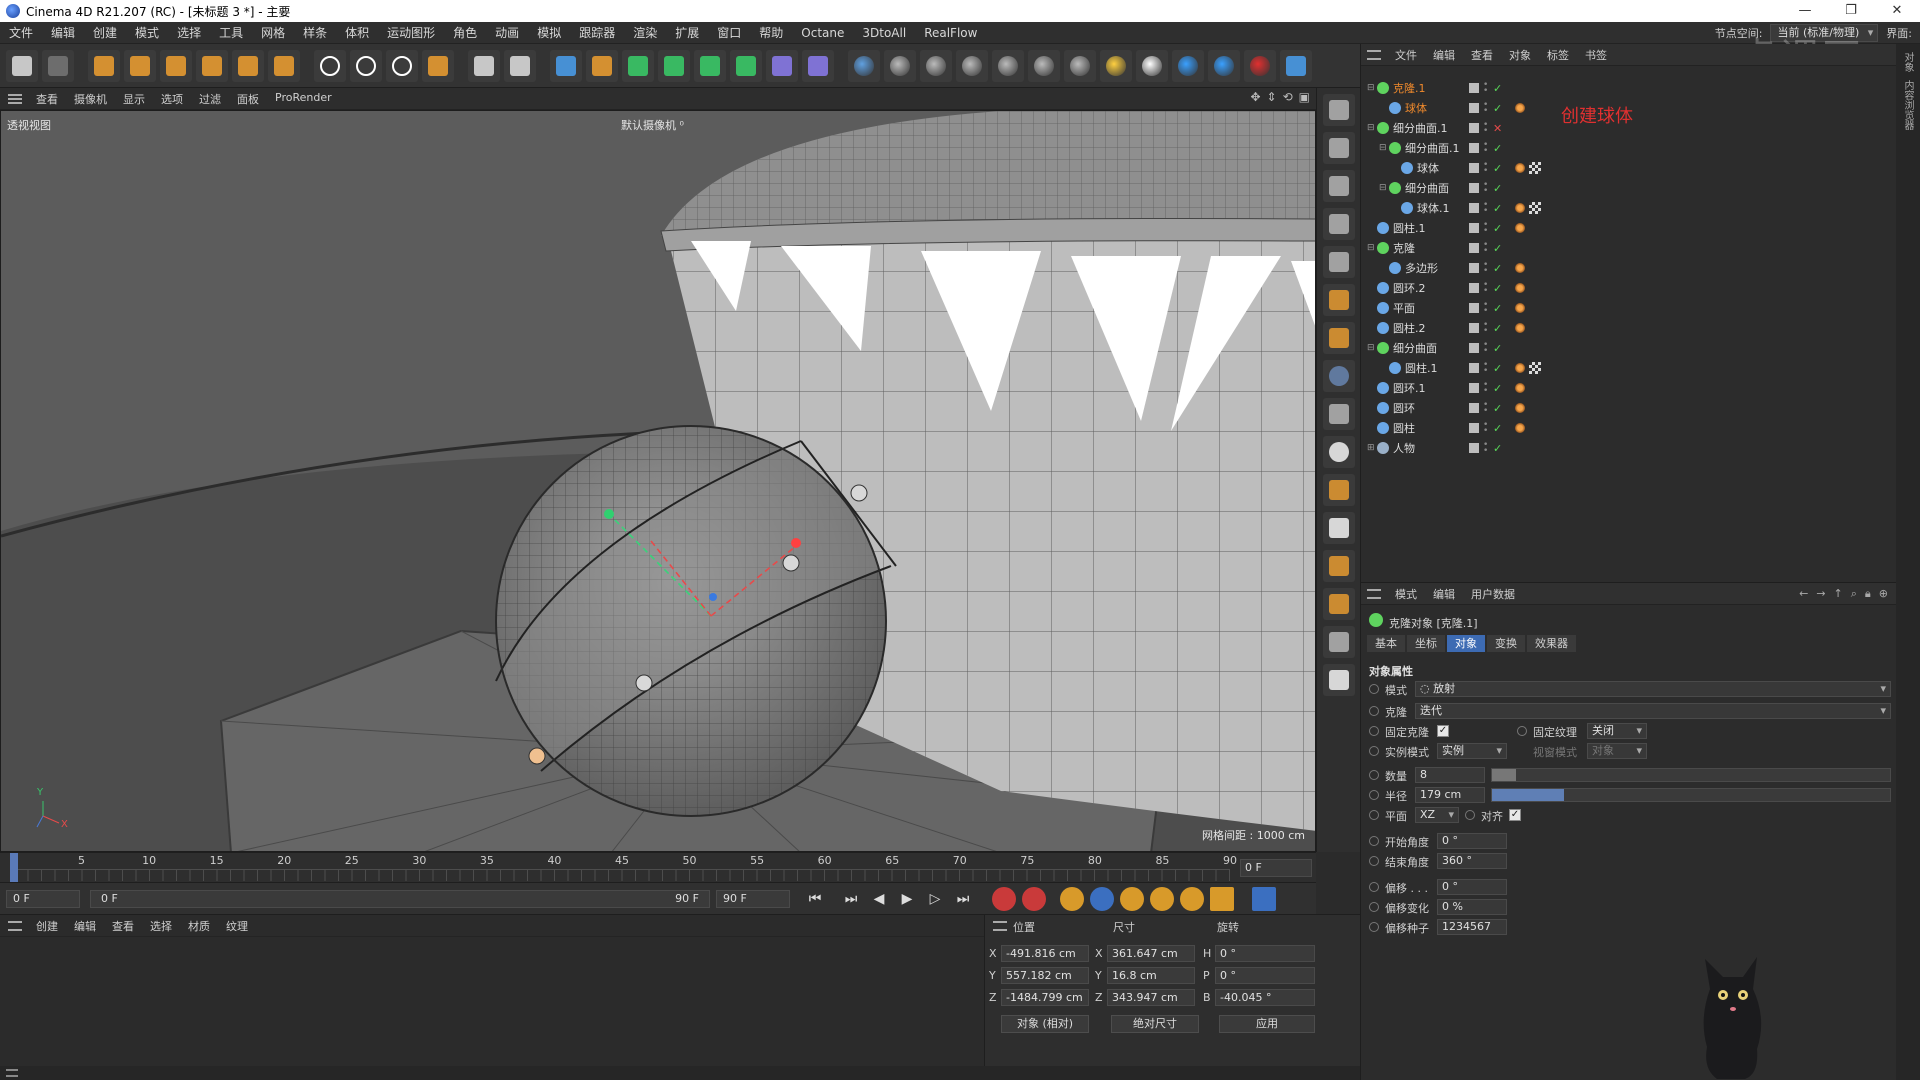 This screenshot has width=1920, height=1080. Describe the element at coordinates (1102, 898) in the screenshot. I see `move-key-icon` at that location.